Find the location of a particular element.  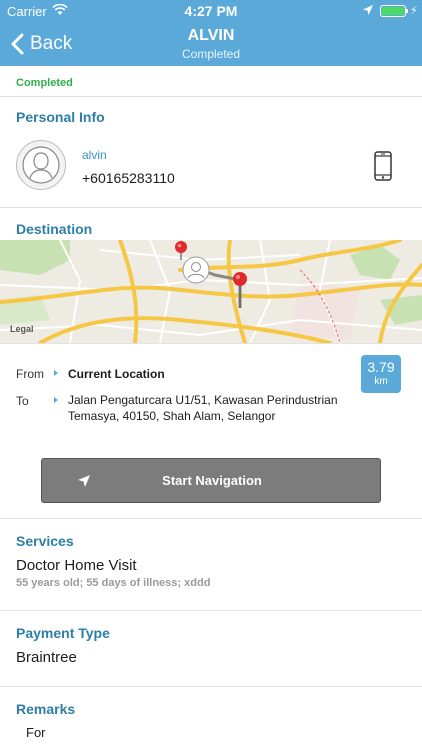

from-value: Current Location is located at coordinates (116, 374).